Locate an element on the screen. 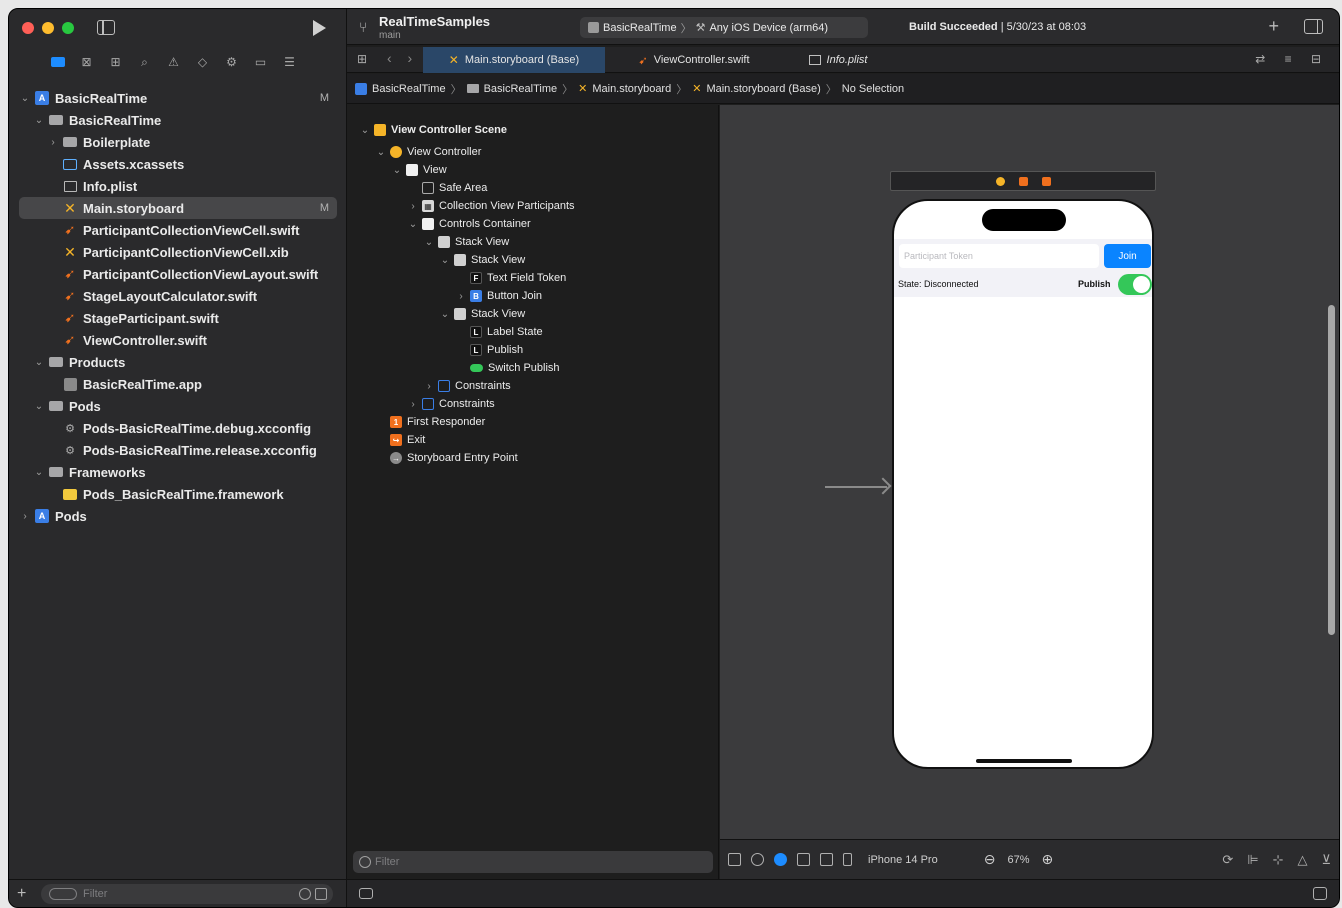  console-toggle-icon is located at coordinates (1320, 893).